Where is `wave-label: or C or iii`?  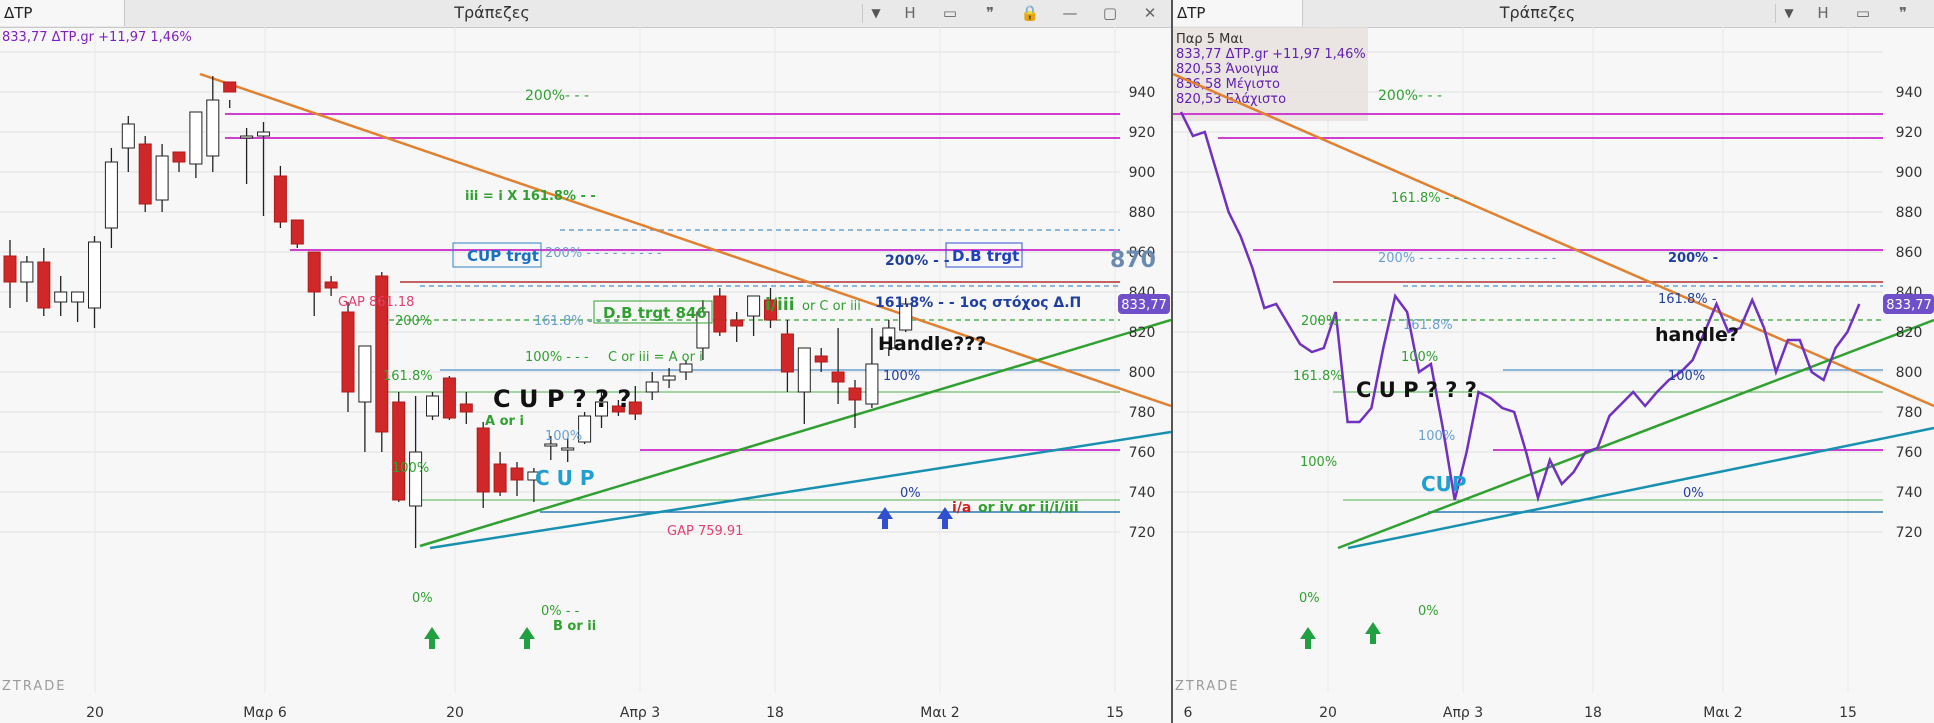 wave-label: or C or iii is located at coordinates (831, 306).